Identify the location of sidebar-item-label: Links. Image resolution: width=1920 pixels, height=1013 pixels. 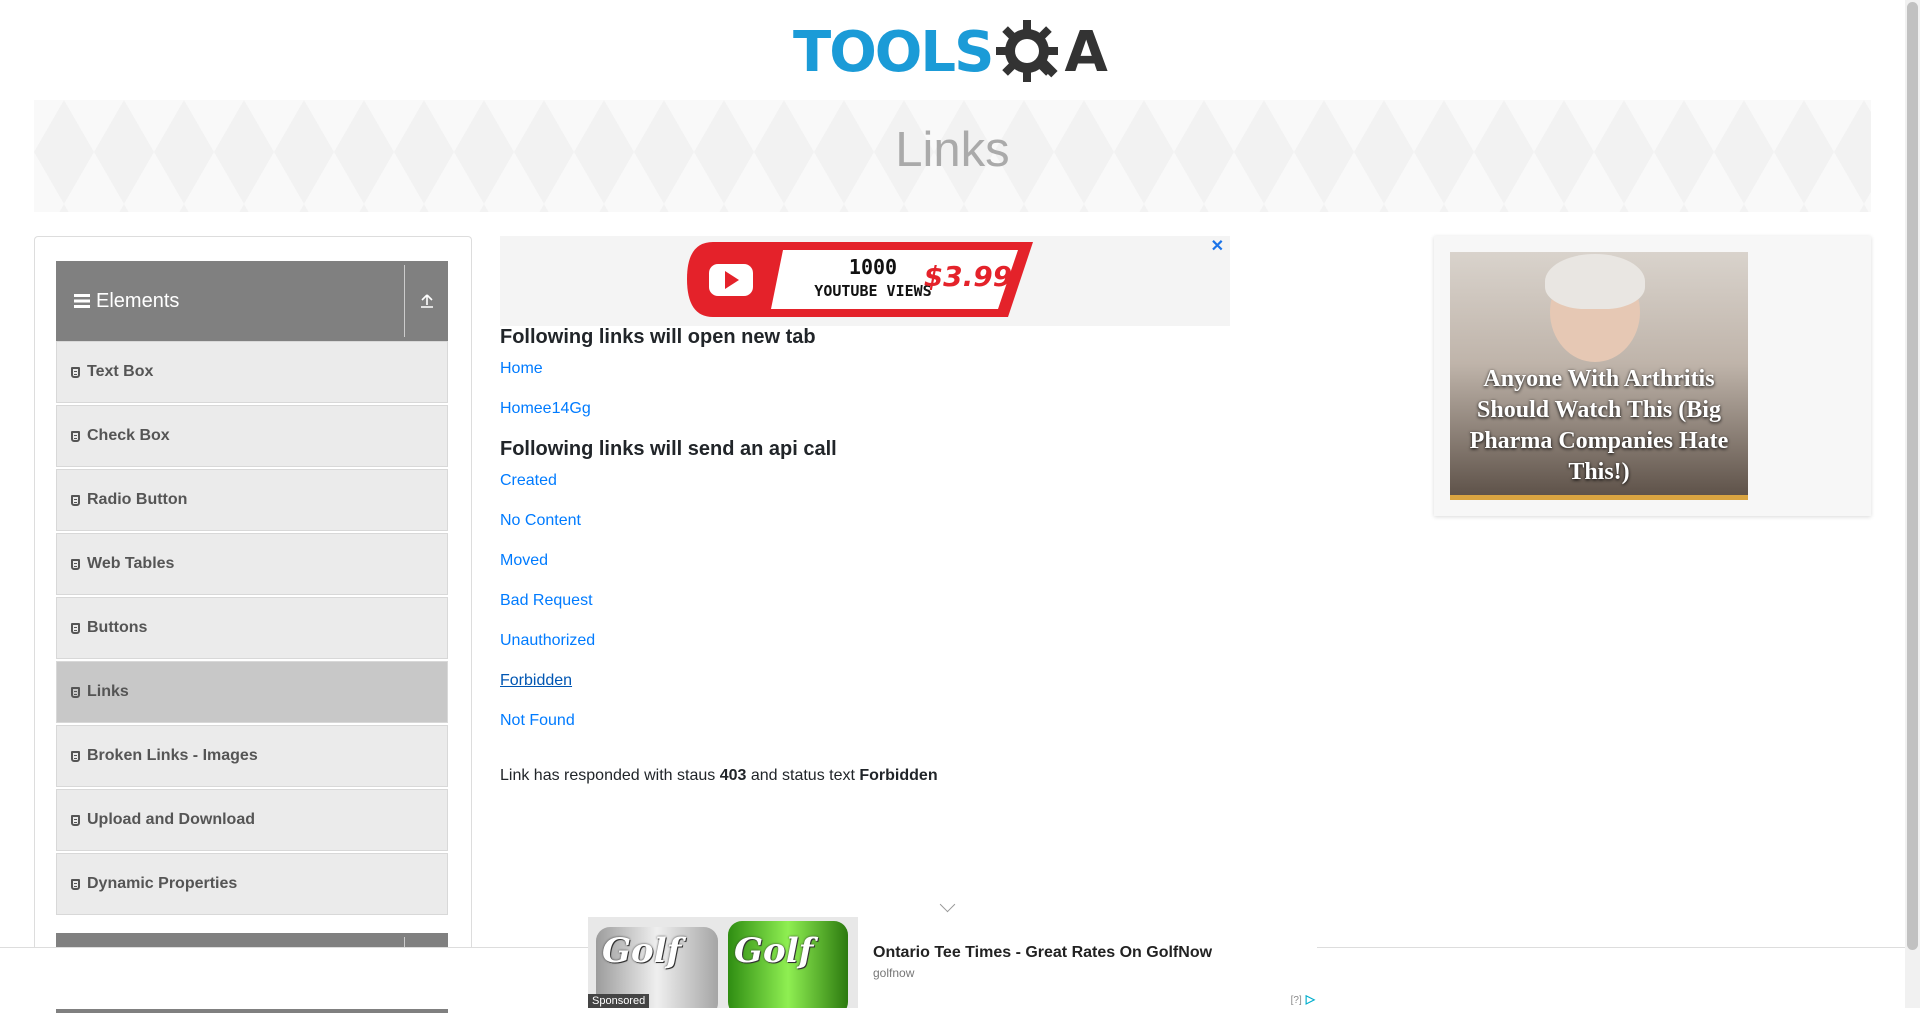
(108, 691).